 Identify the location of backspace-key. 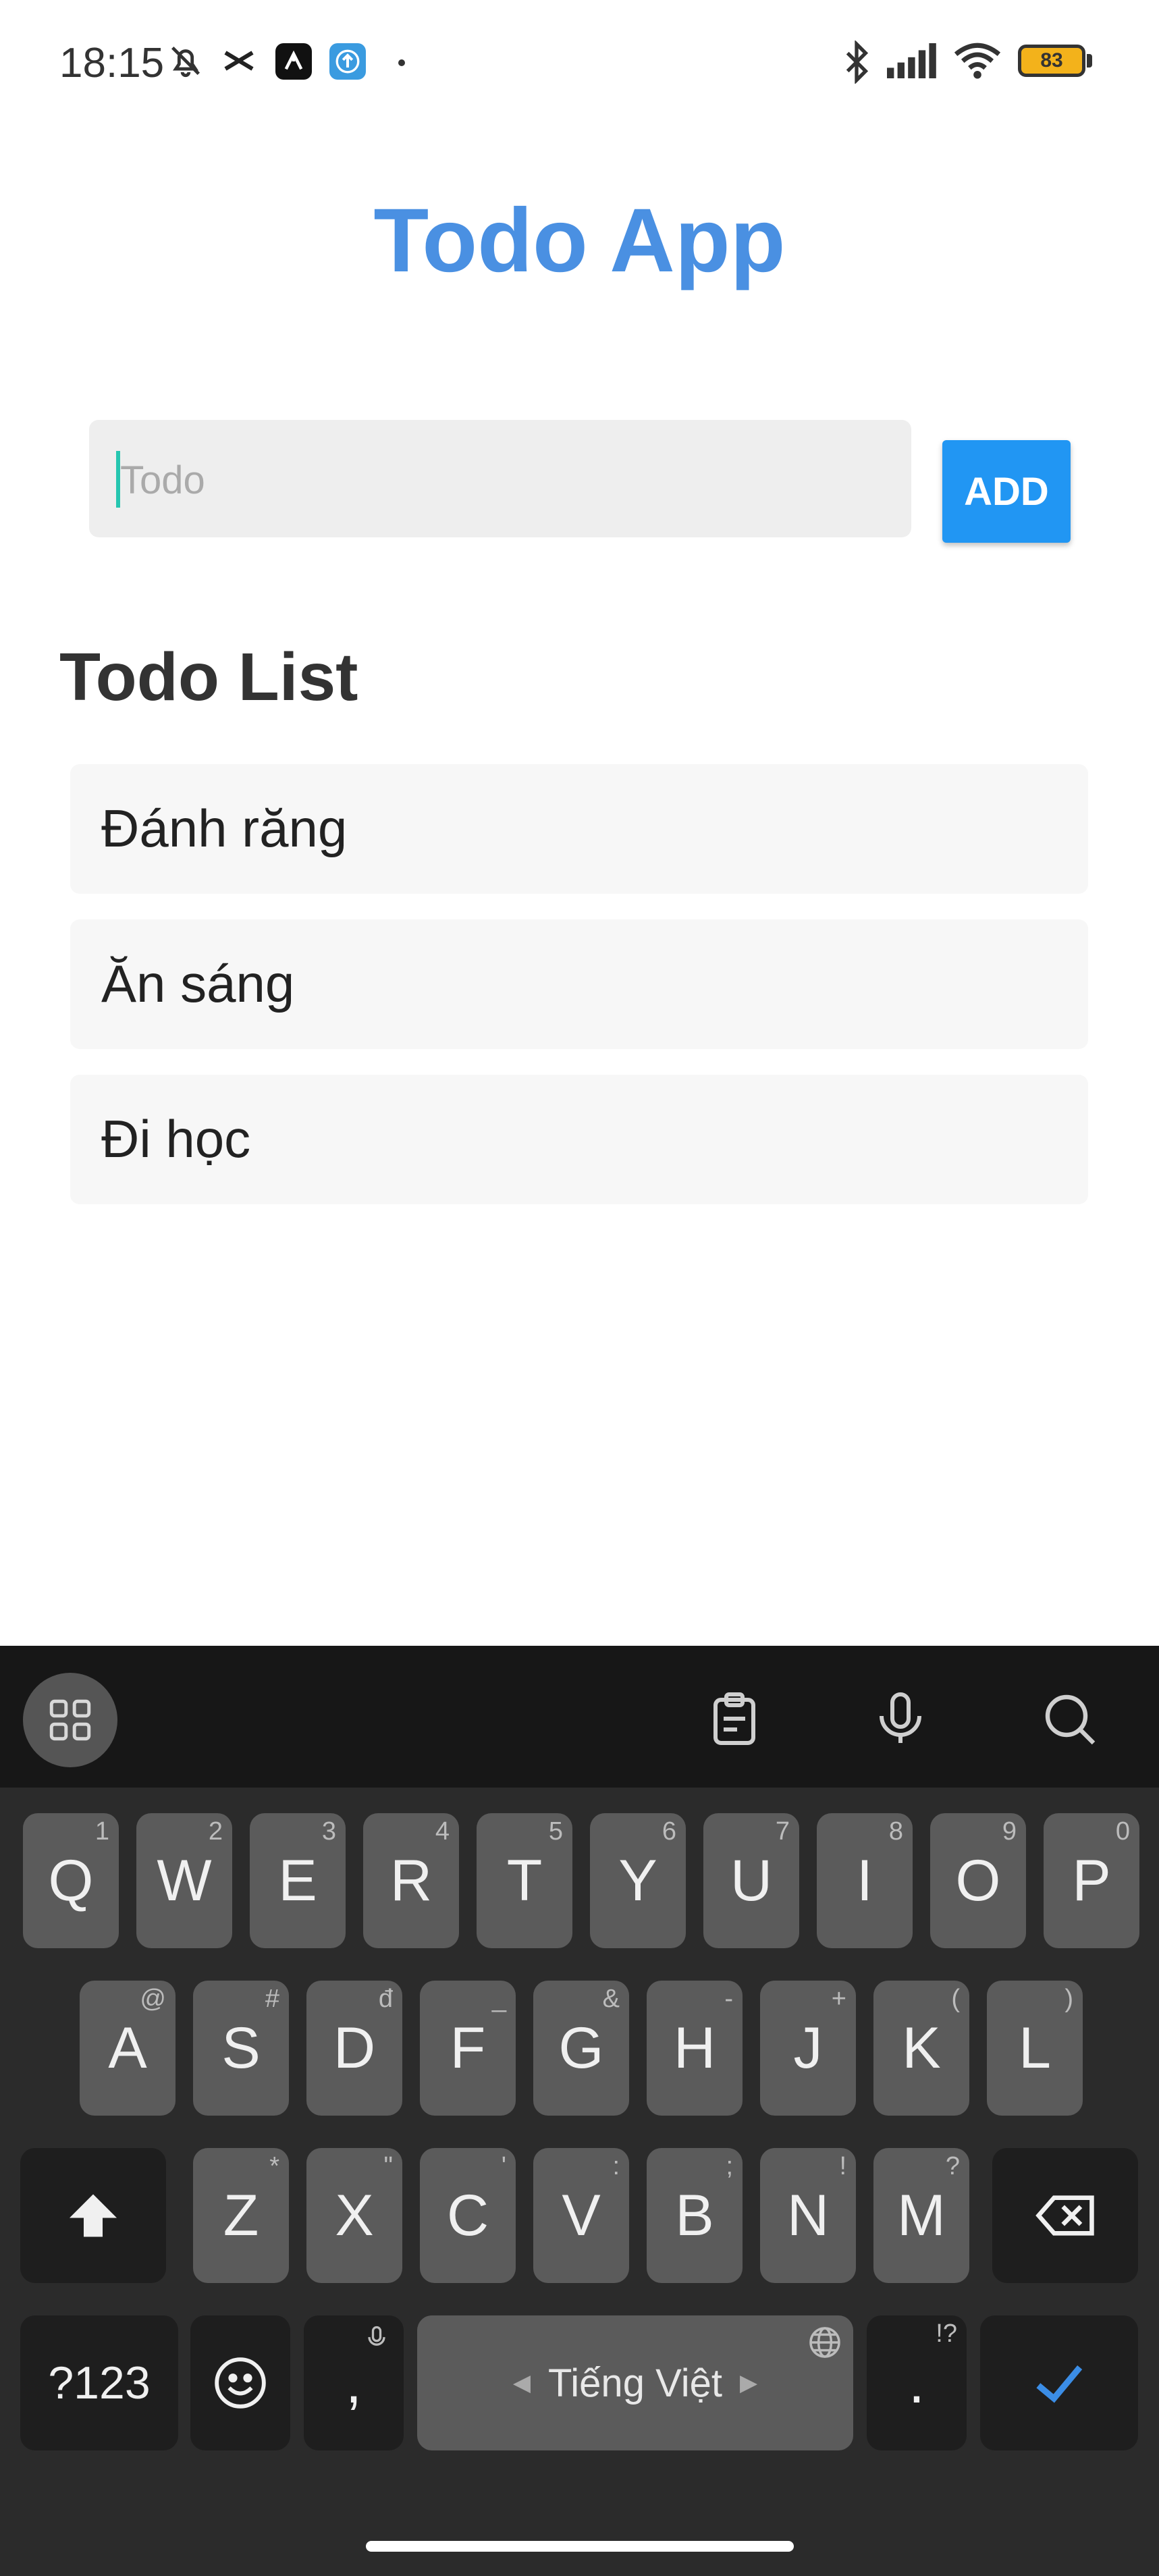
(1065, 2215).